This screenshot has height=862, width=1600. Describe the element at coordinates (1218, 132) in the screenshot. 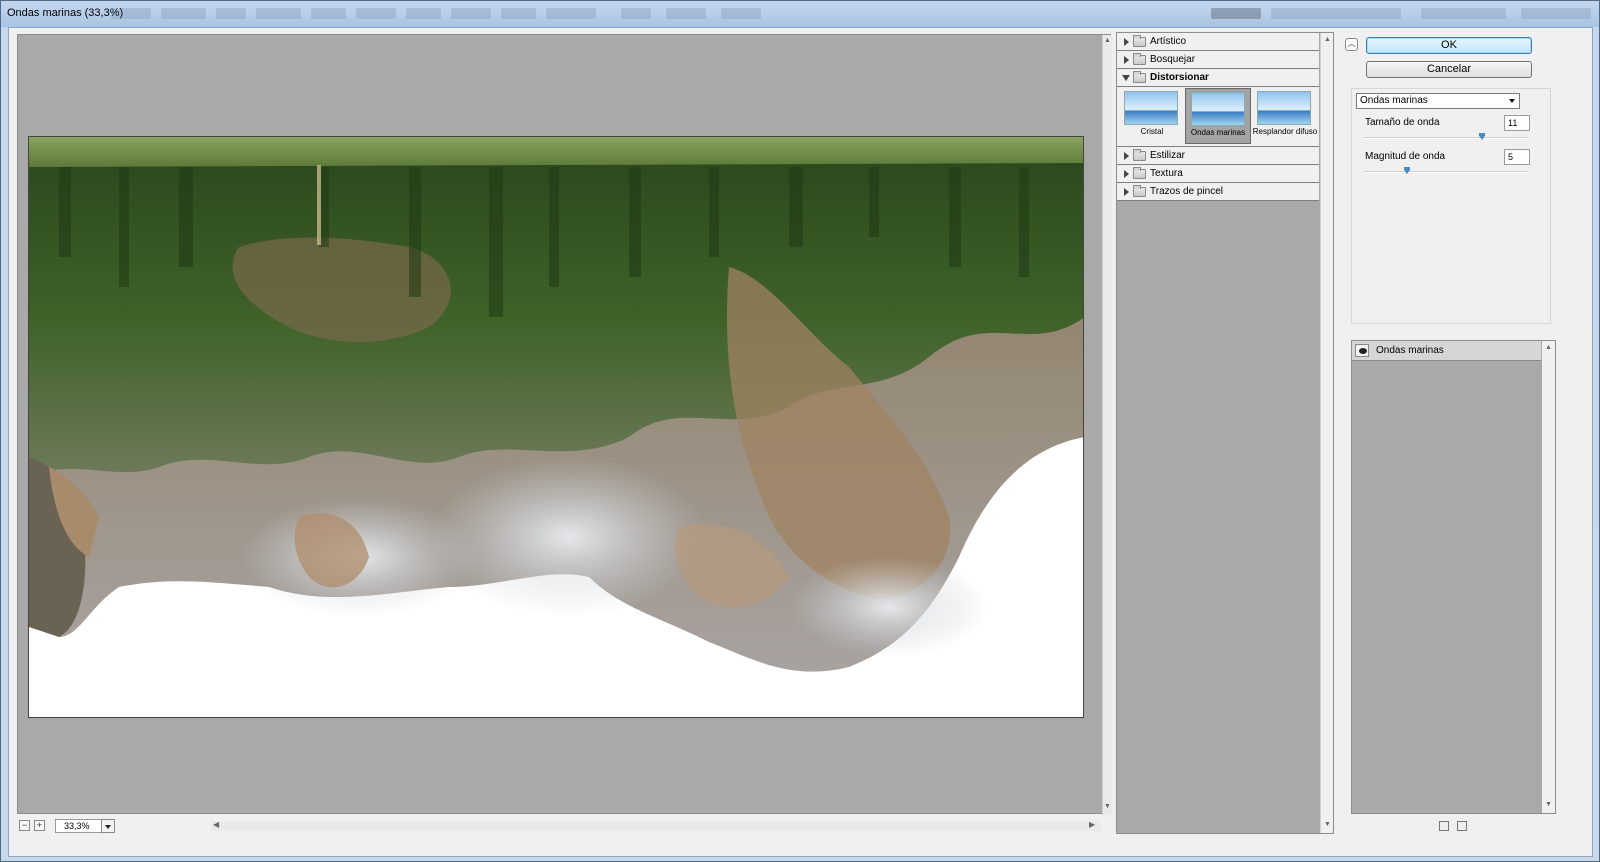

I see `thumb-label: Ondas marinas` at that location.